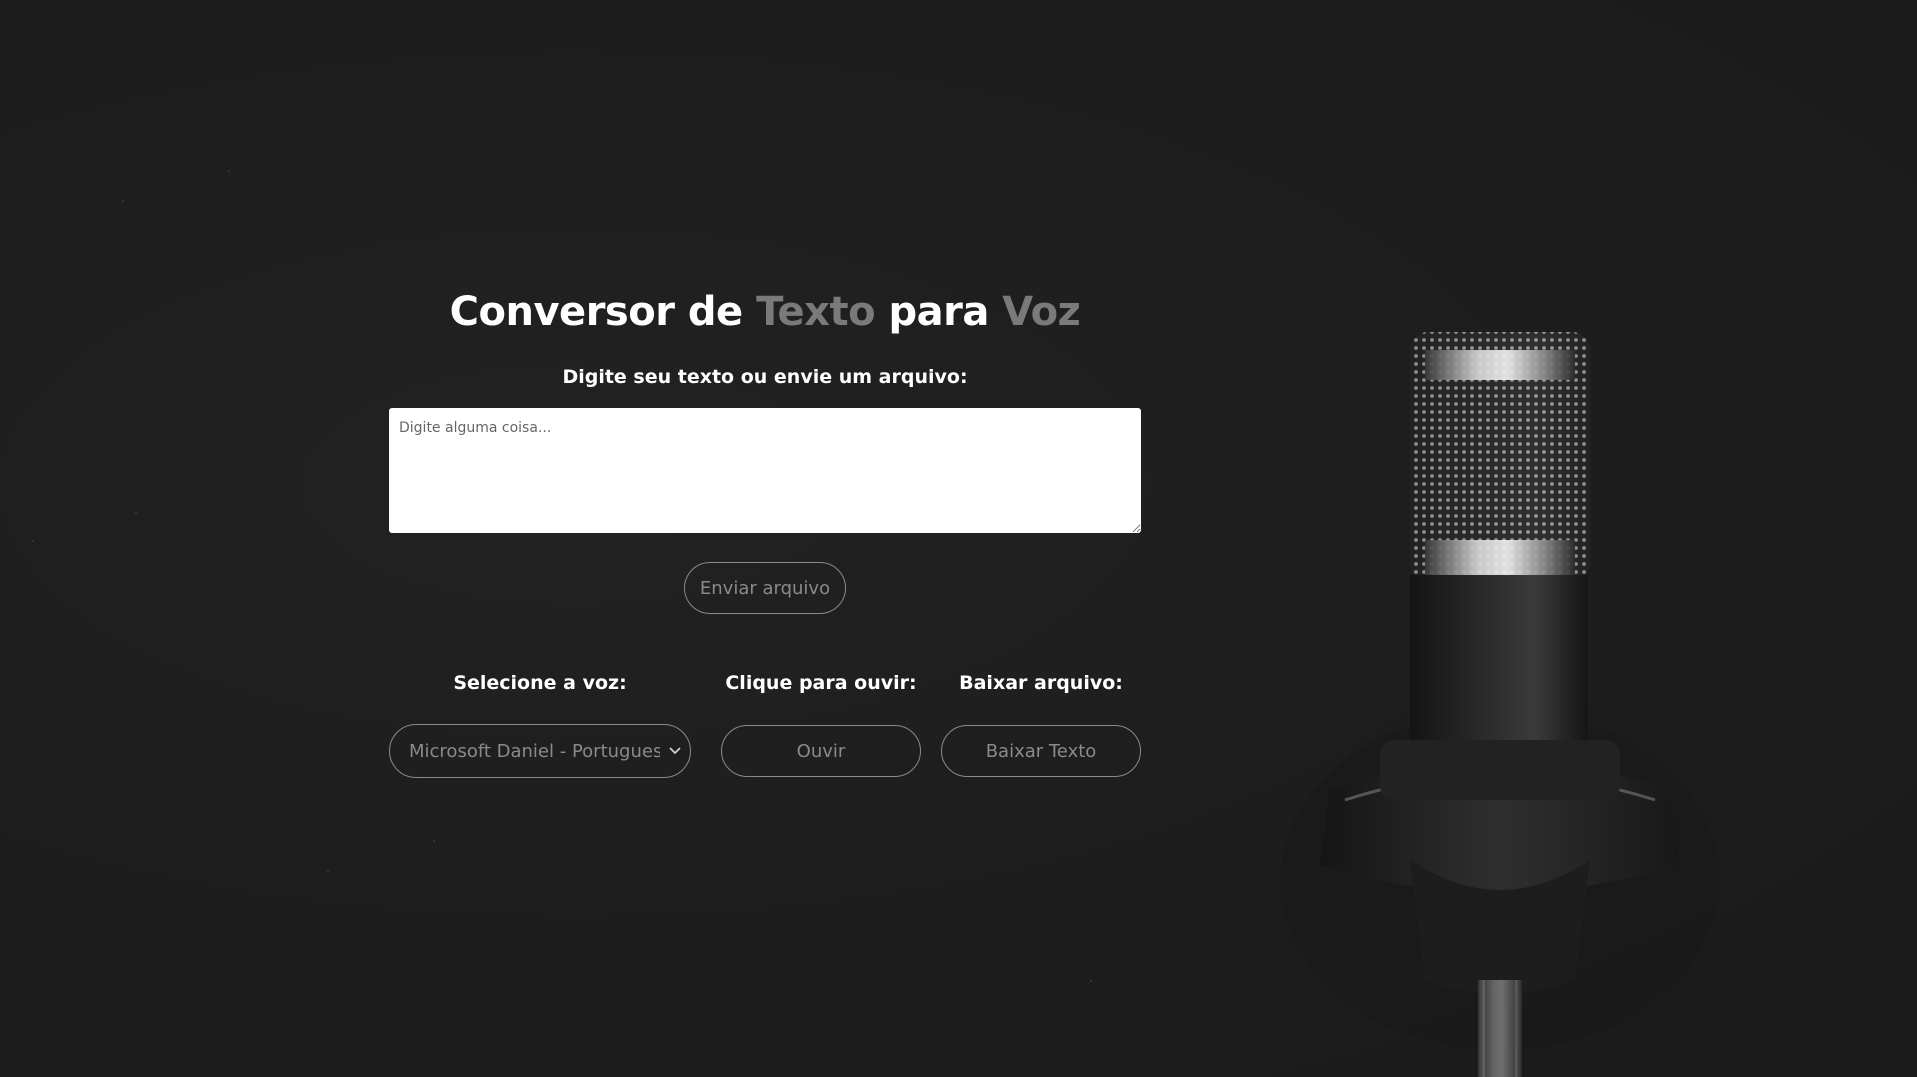 The height and width of the screenshot is (1077, 1917). Describe the element at coordinates (821, 683) in the screenshot. I see `listen-label: Clique para ouvir:` at that location.